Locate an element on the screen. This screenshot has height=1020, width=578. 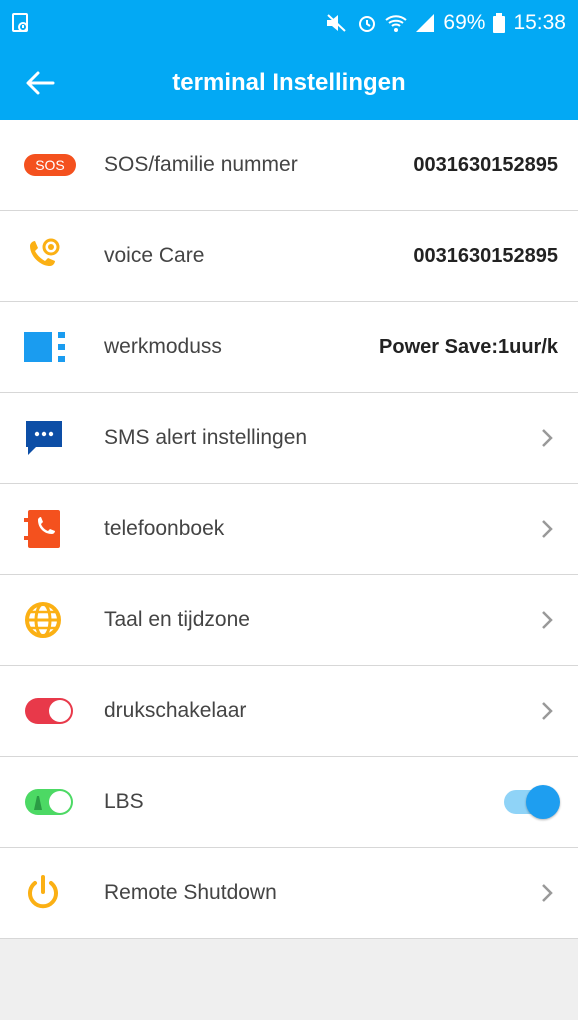
setting-label: SMS alert instellingen is located at coordinates (206, 437).